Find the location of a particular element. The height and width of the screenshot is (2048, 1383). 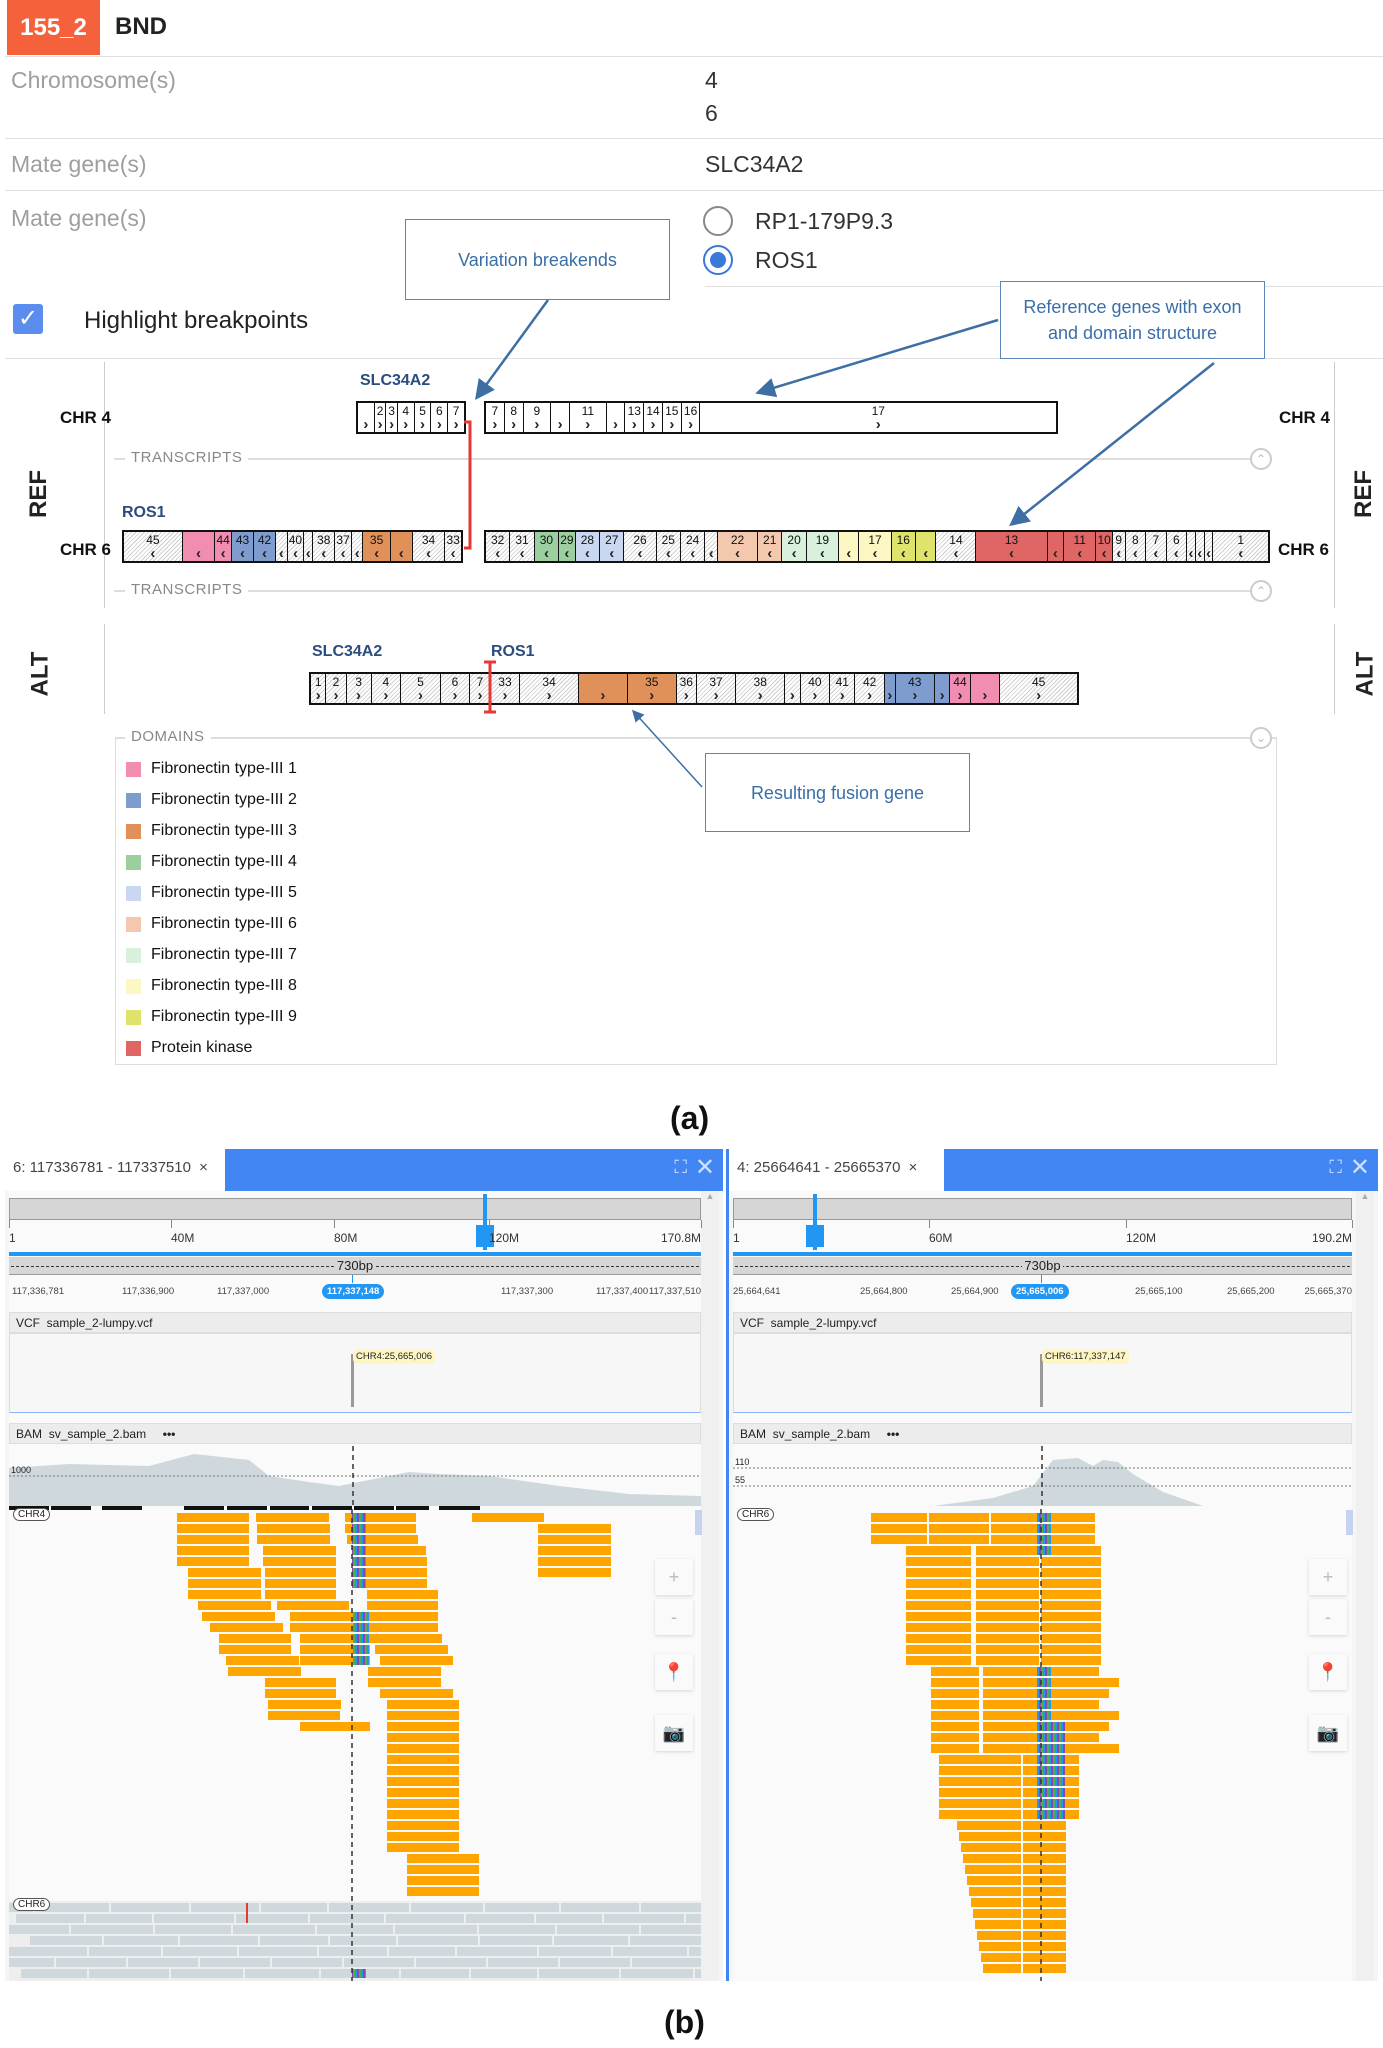

position-label: 25,665,200 is located at coordinates (1251, 1291).